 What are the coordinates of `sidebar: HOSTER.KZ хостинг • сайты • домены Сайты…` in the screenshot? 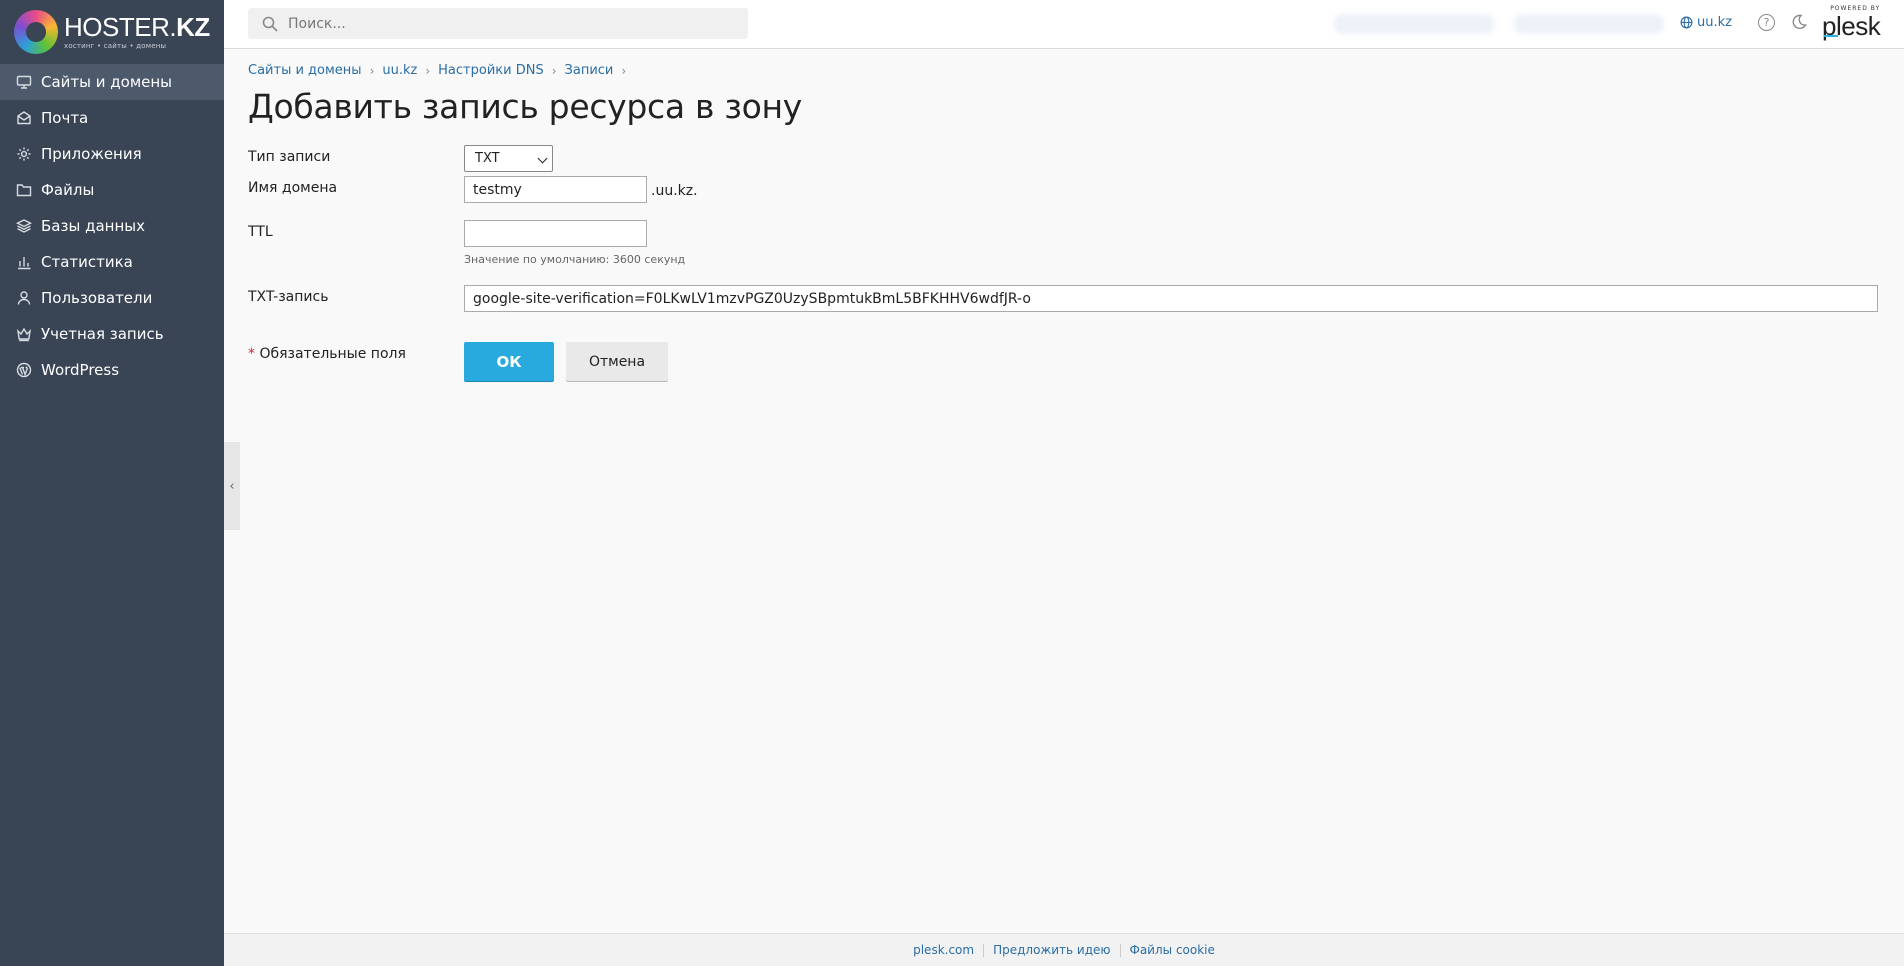 It's located at (112, 483).